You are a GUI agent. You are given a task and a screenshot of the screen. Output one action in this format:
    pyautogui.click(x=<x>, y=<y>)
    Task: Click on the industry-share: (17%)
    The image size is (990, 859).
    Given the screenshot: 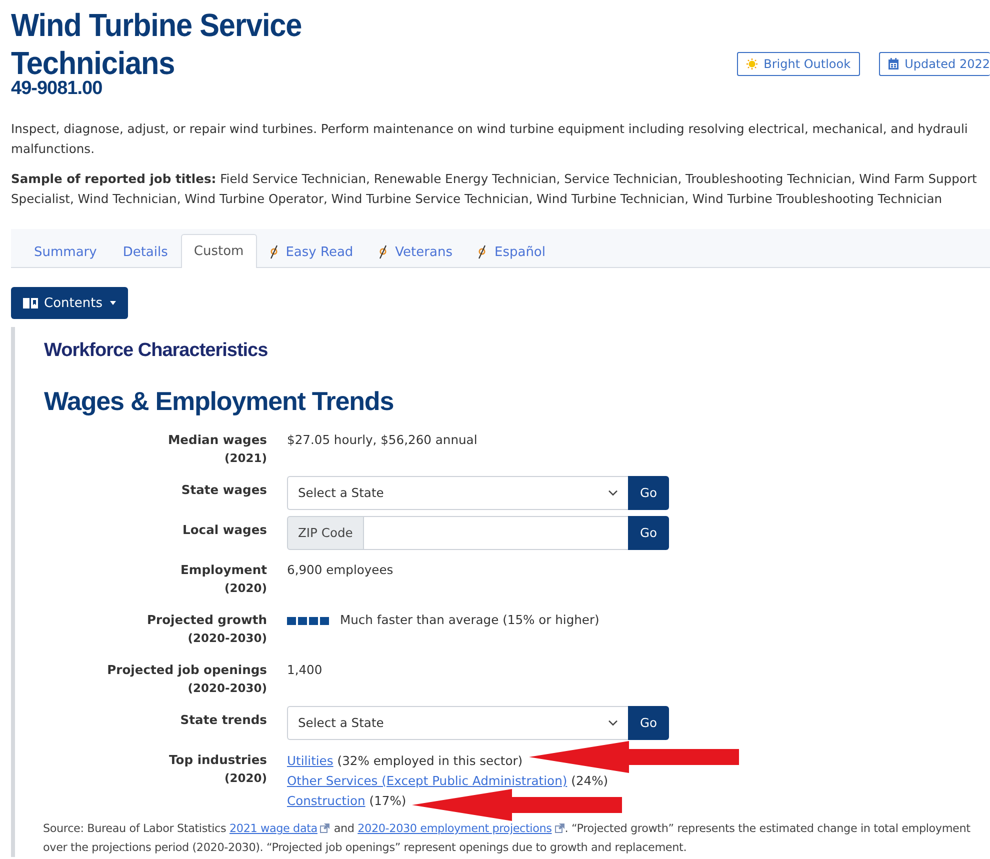 What is the action you would take?
    pyautogui.click(x=387, y=801)
    